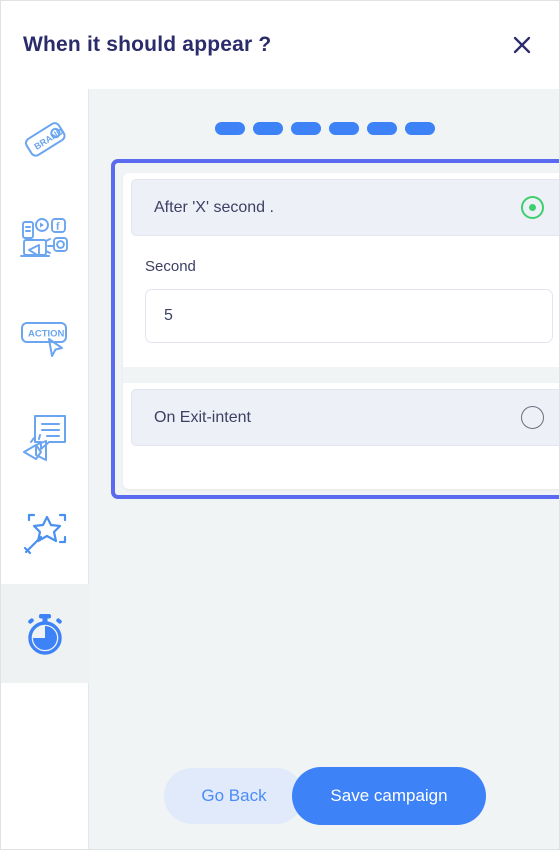  I want to click on sidebar-item-channels: f, so click(45, 237).